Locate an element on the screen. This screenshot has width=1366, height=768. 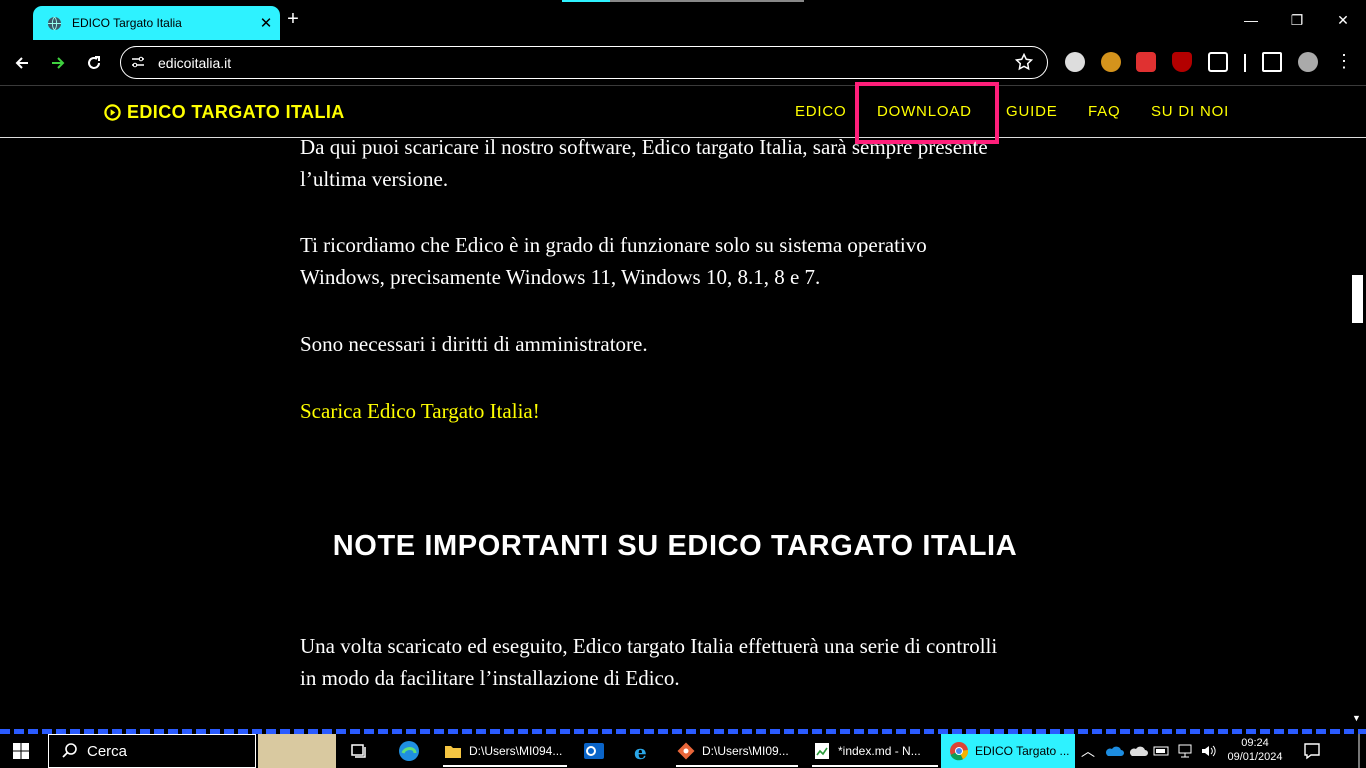
menu-kebab-icon: ⋮ is located at coordinates (1344, 62).